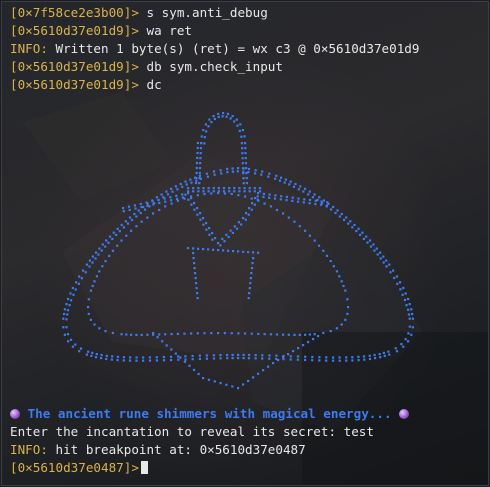 The height and width of the screenshot is (487, 490). I want to click on prompt-address: [0×5610d37e0487]>, so click(74, 467).